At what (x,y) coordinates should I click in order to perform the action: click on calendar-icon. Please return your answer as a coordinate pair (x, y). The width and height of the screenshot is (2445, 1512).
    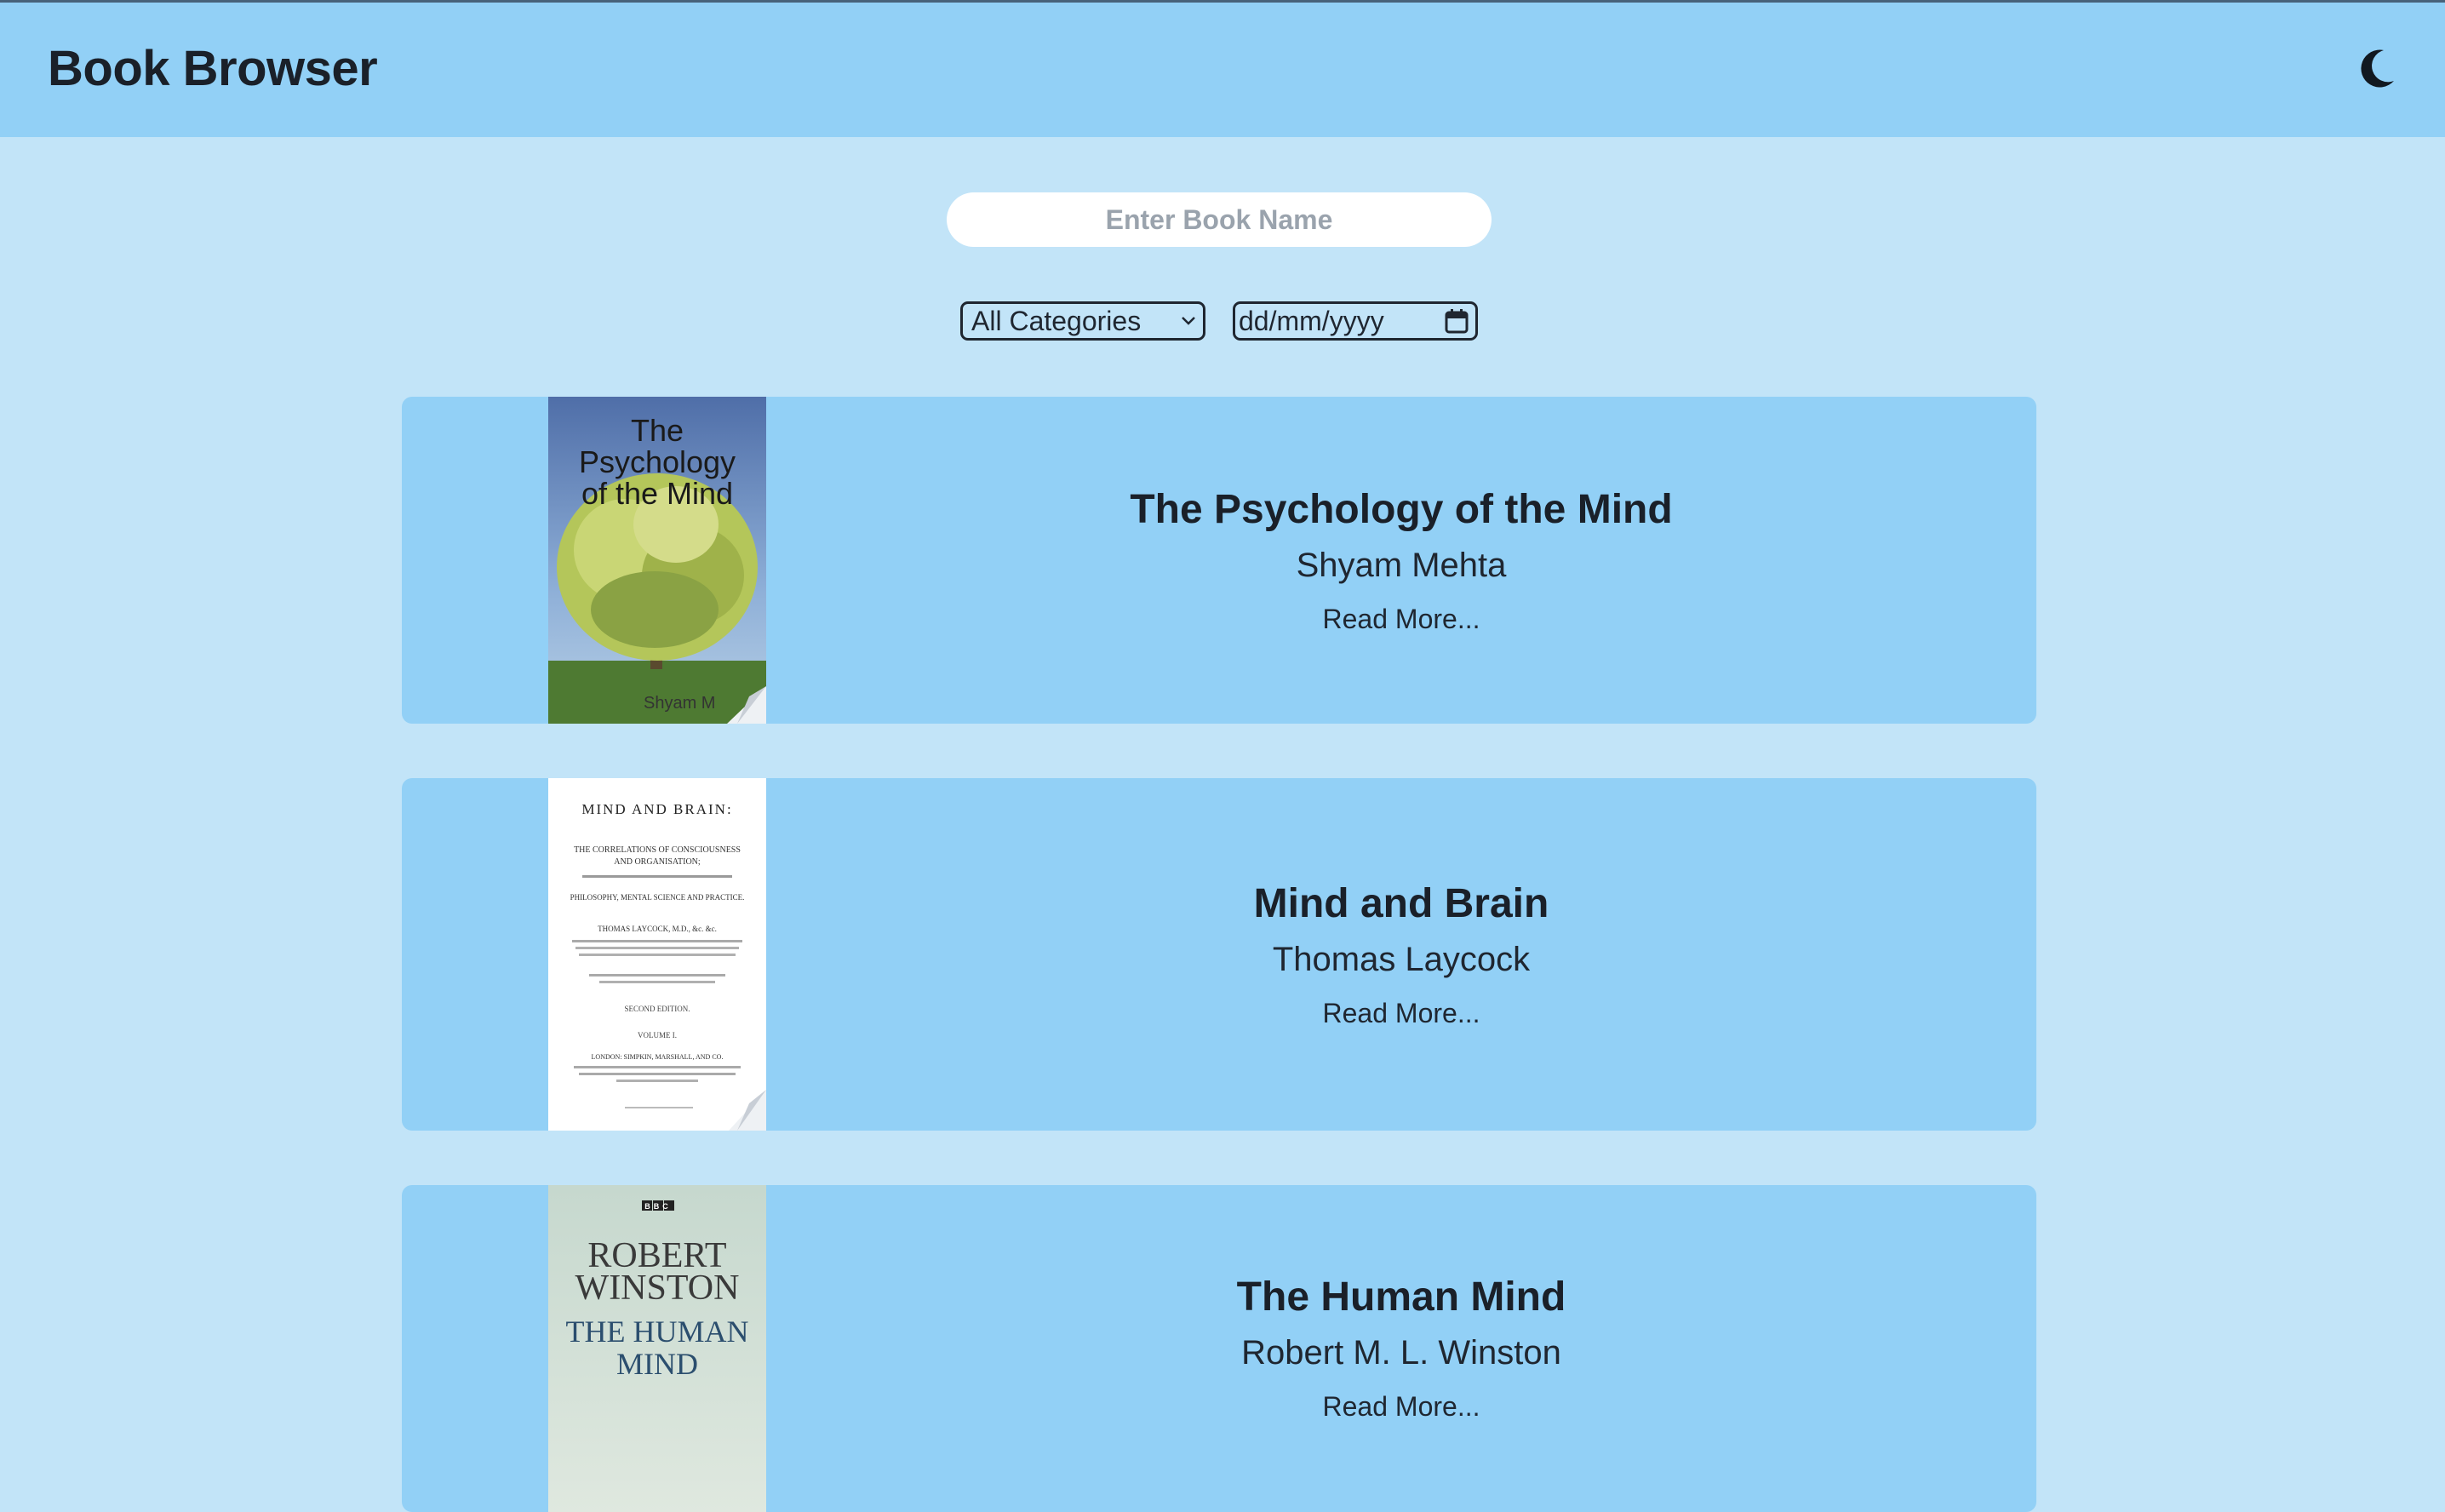
    Looking at the image, I should click on (1457, 321).